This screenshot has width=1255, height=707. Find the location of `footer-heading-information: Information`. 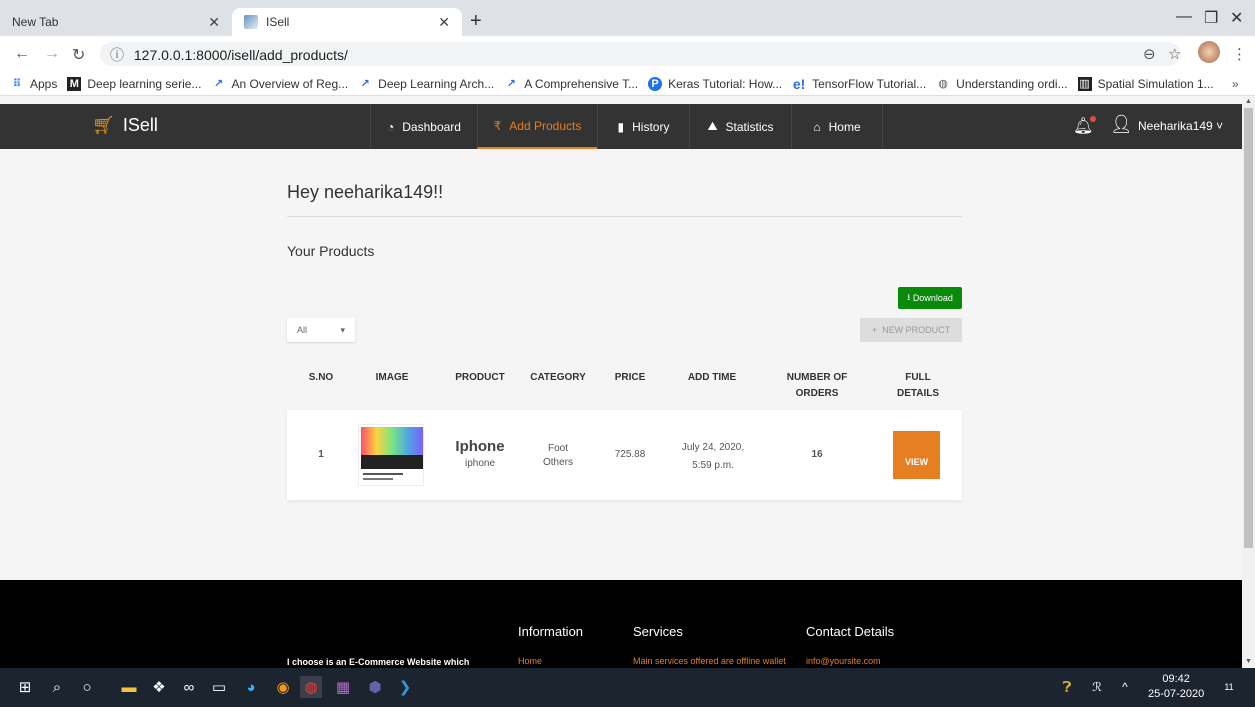

footer-heading-information: Information is located at coordinates (551, 631).